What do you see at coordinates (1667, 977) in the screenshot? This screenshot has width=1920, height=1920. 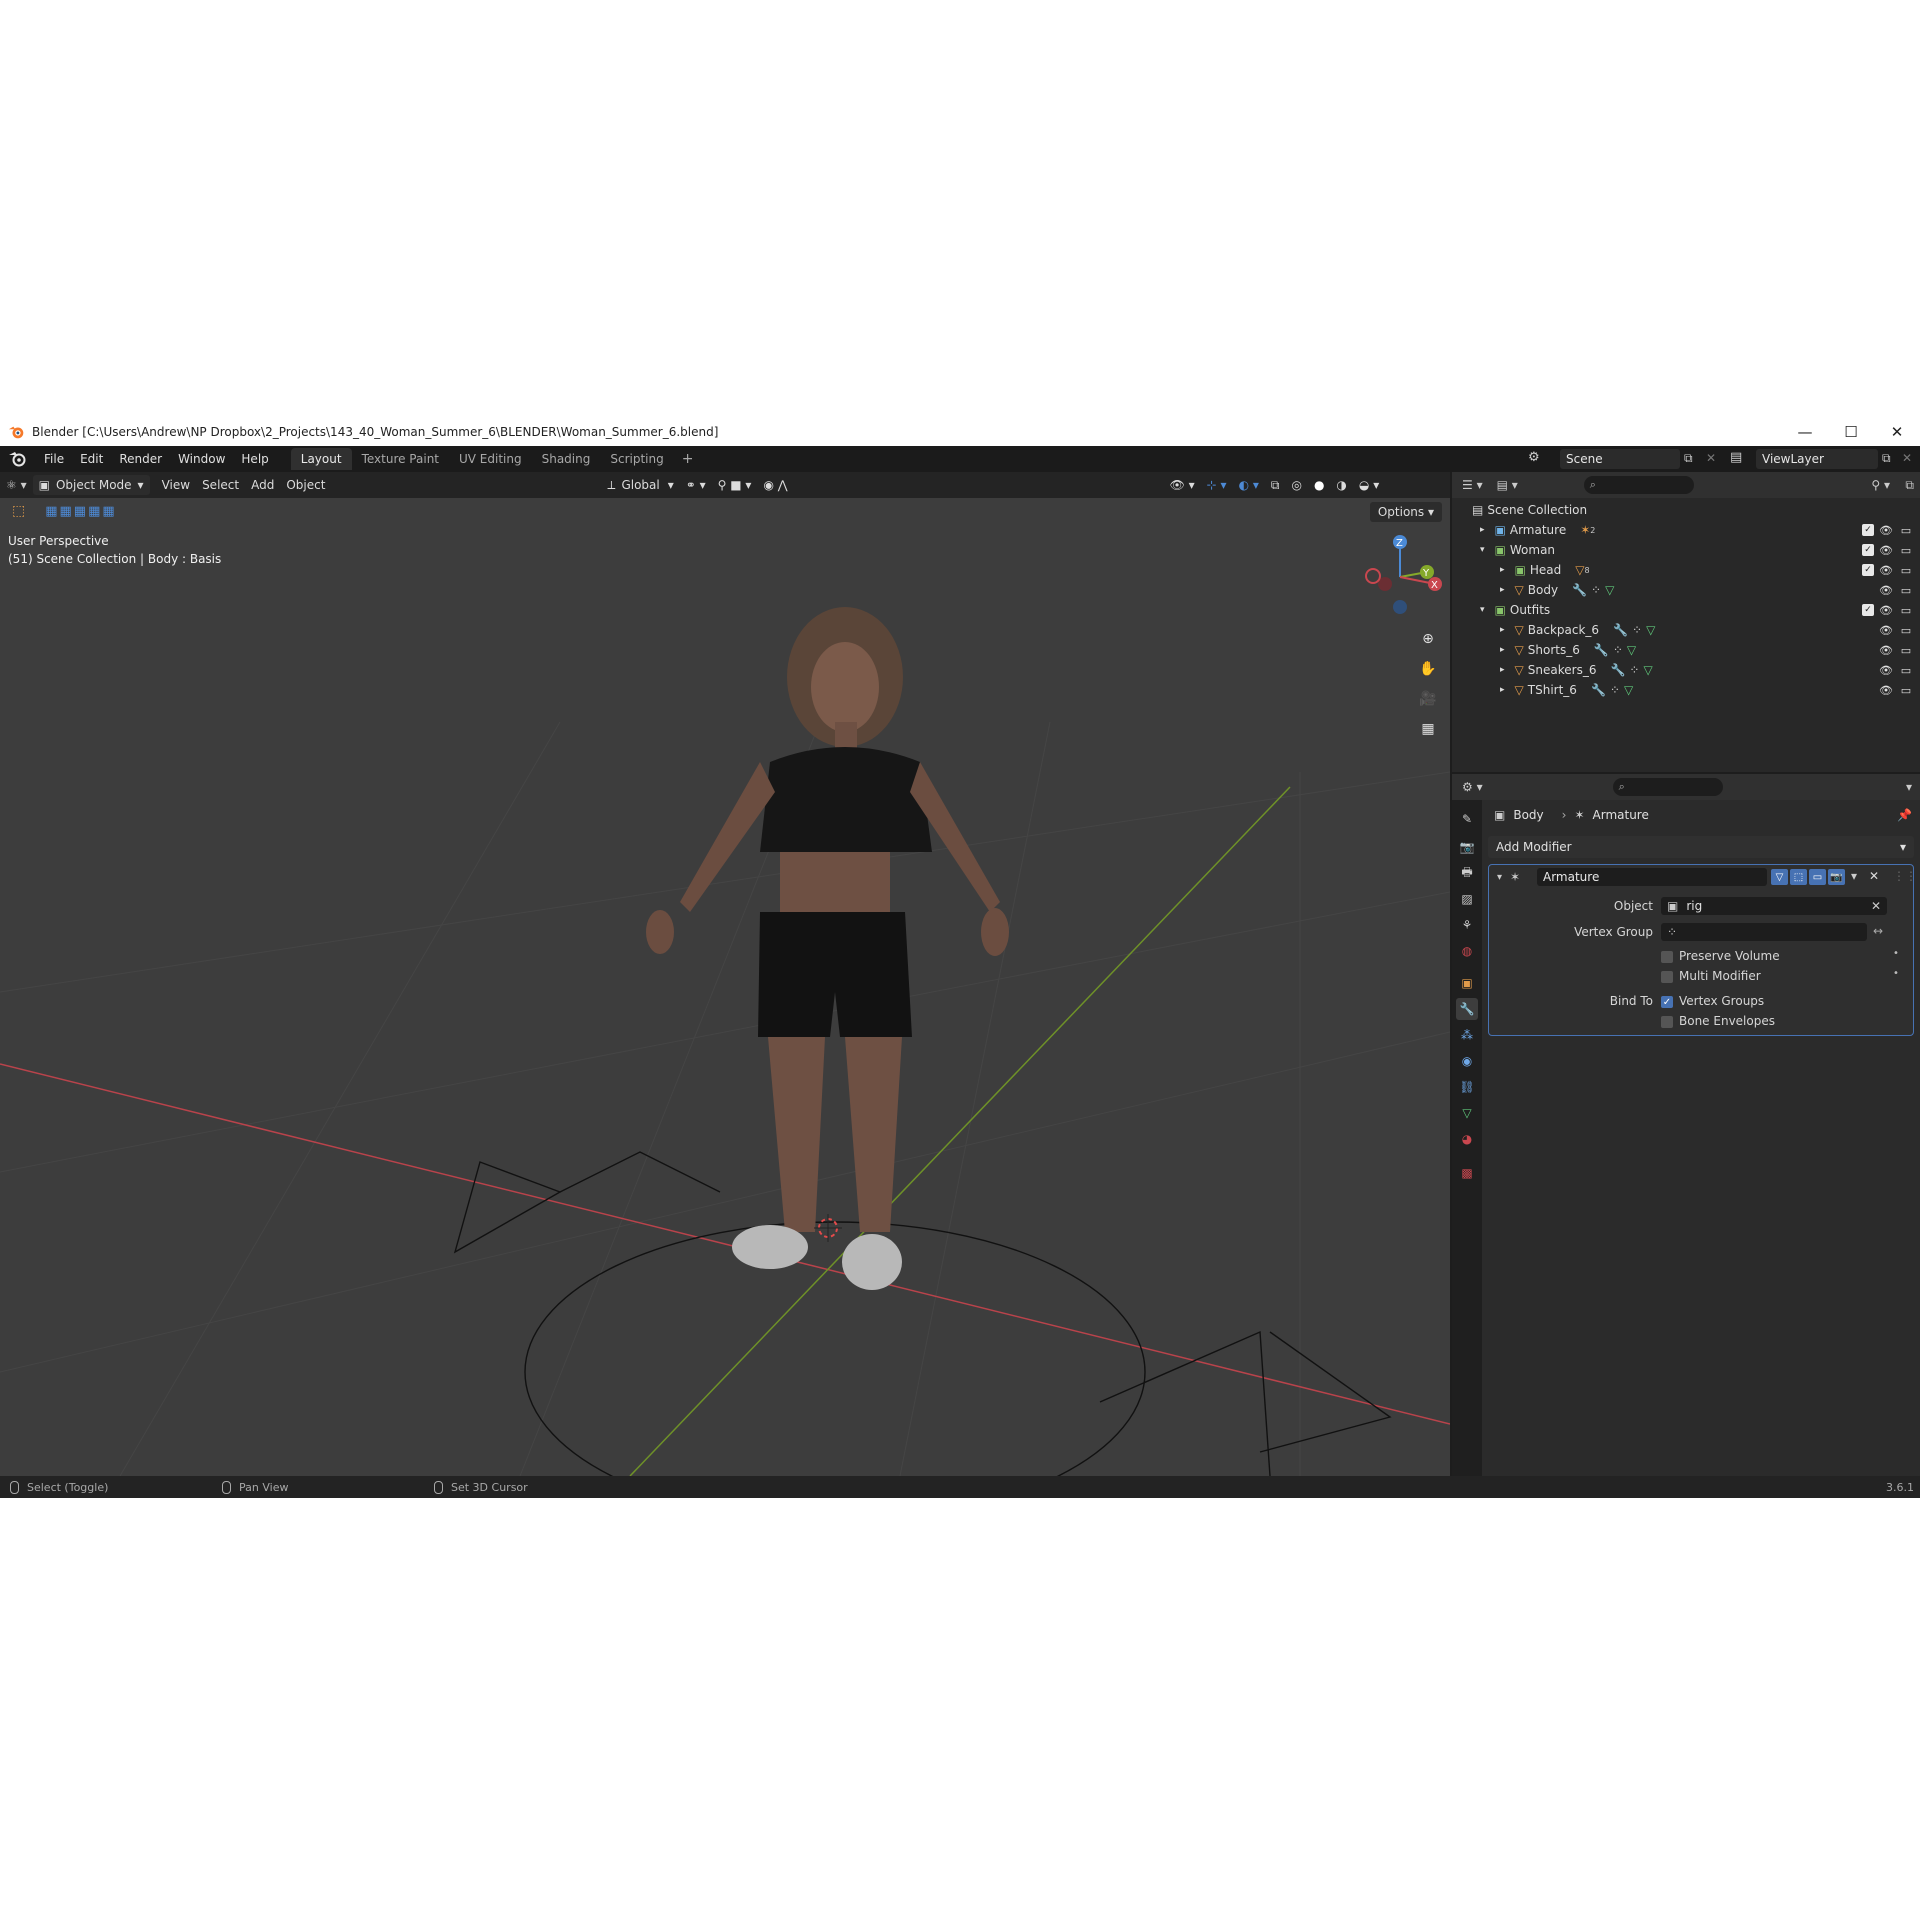 I see `multi-modifier-checkbox` at bounding box center [1667, 977].